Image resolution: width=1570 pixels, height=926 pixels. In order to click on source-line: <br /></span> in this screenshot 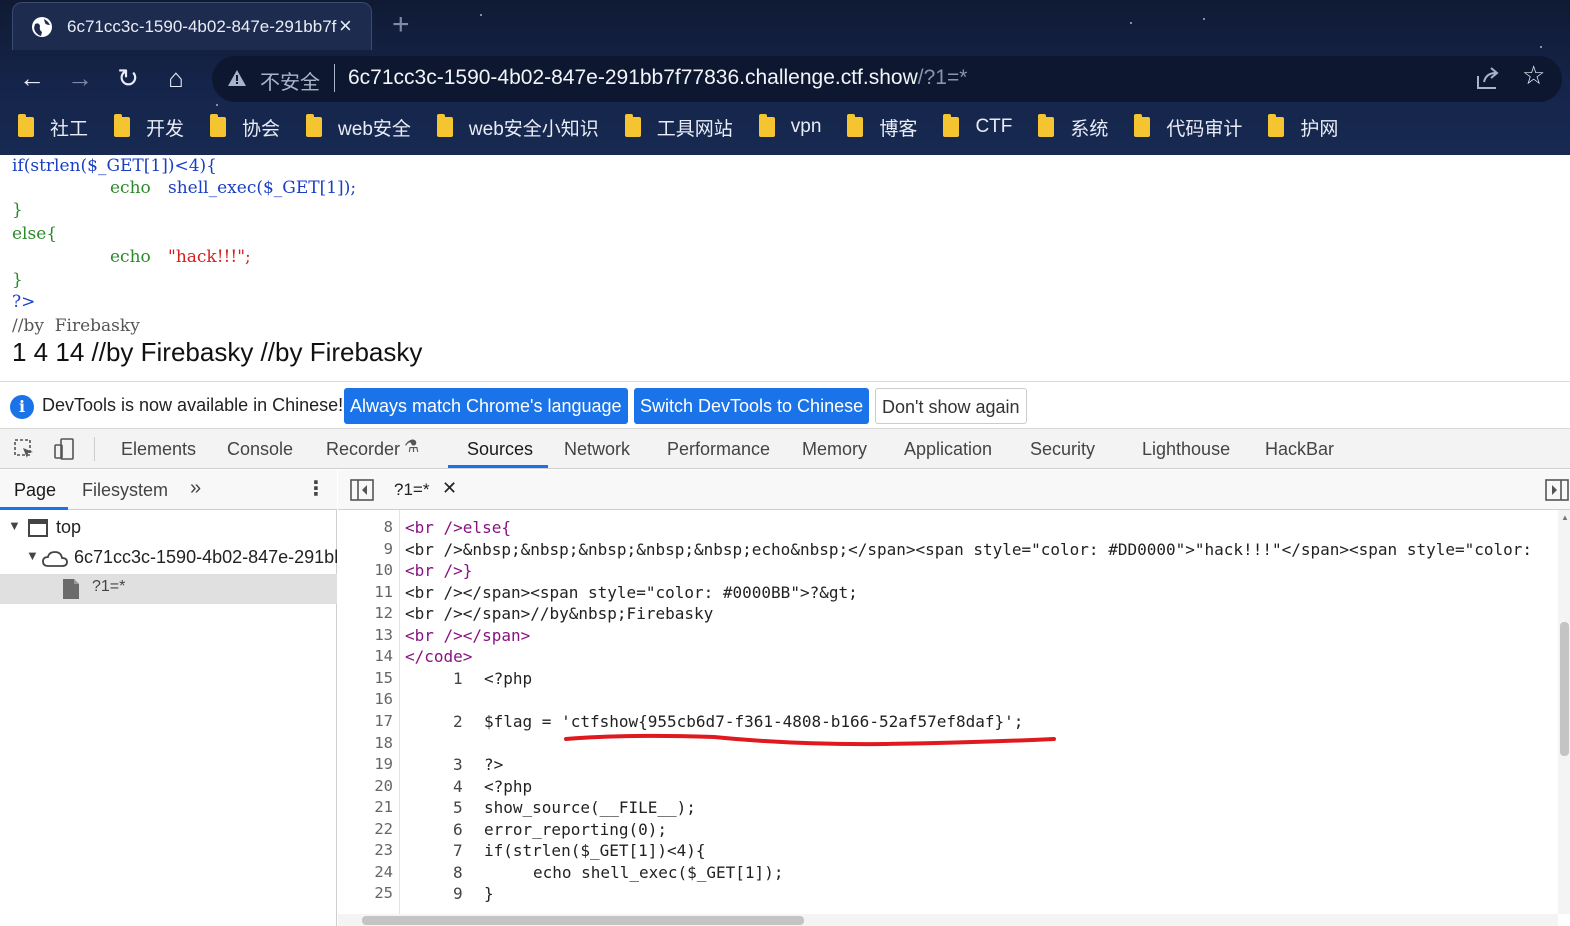, I will do `click(467, 635)`.